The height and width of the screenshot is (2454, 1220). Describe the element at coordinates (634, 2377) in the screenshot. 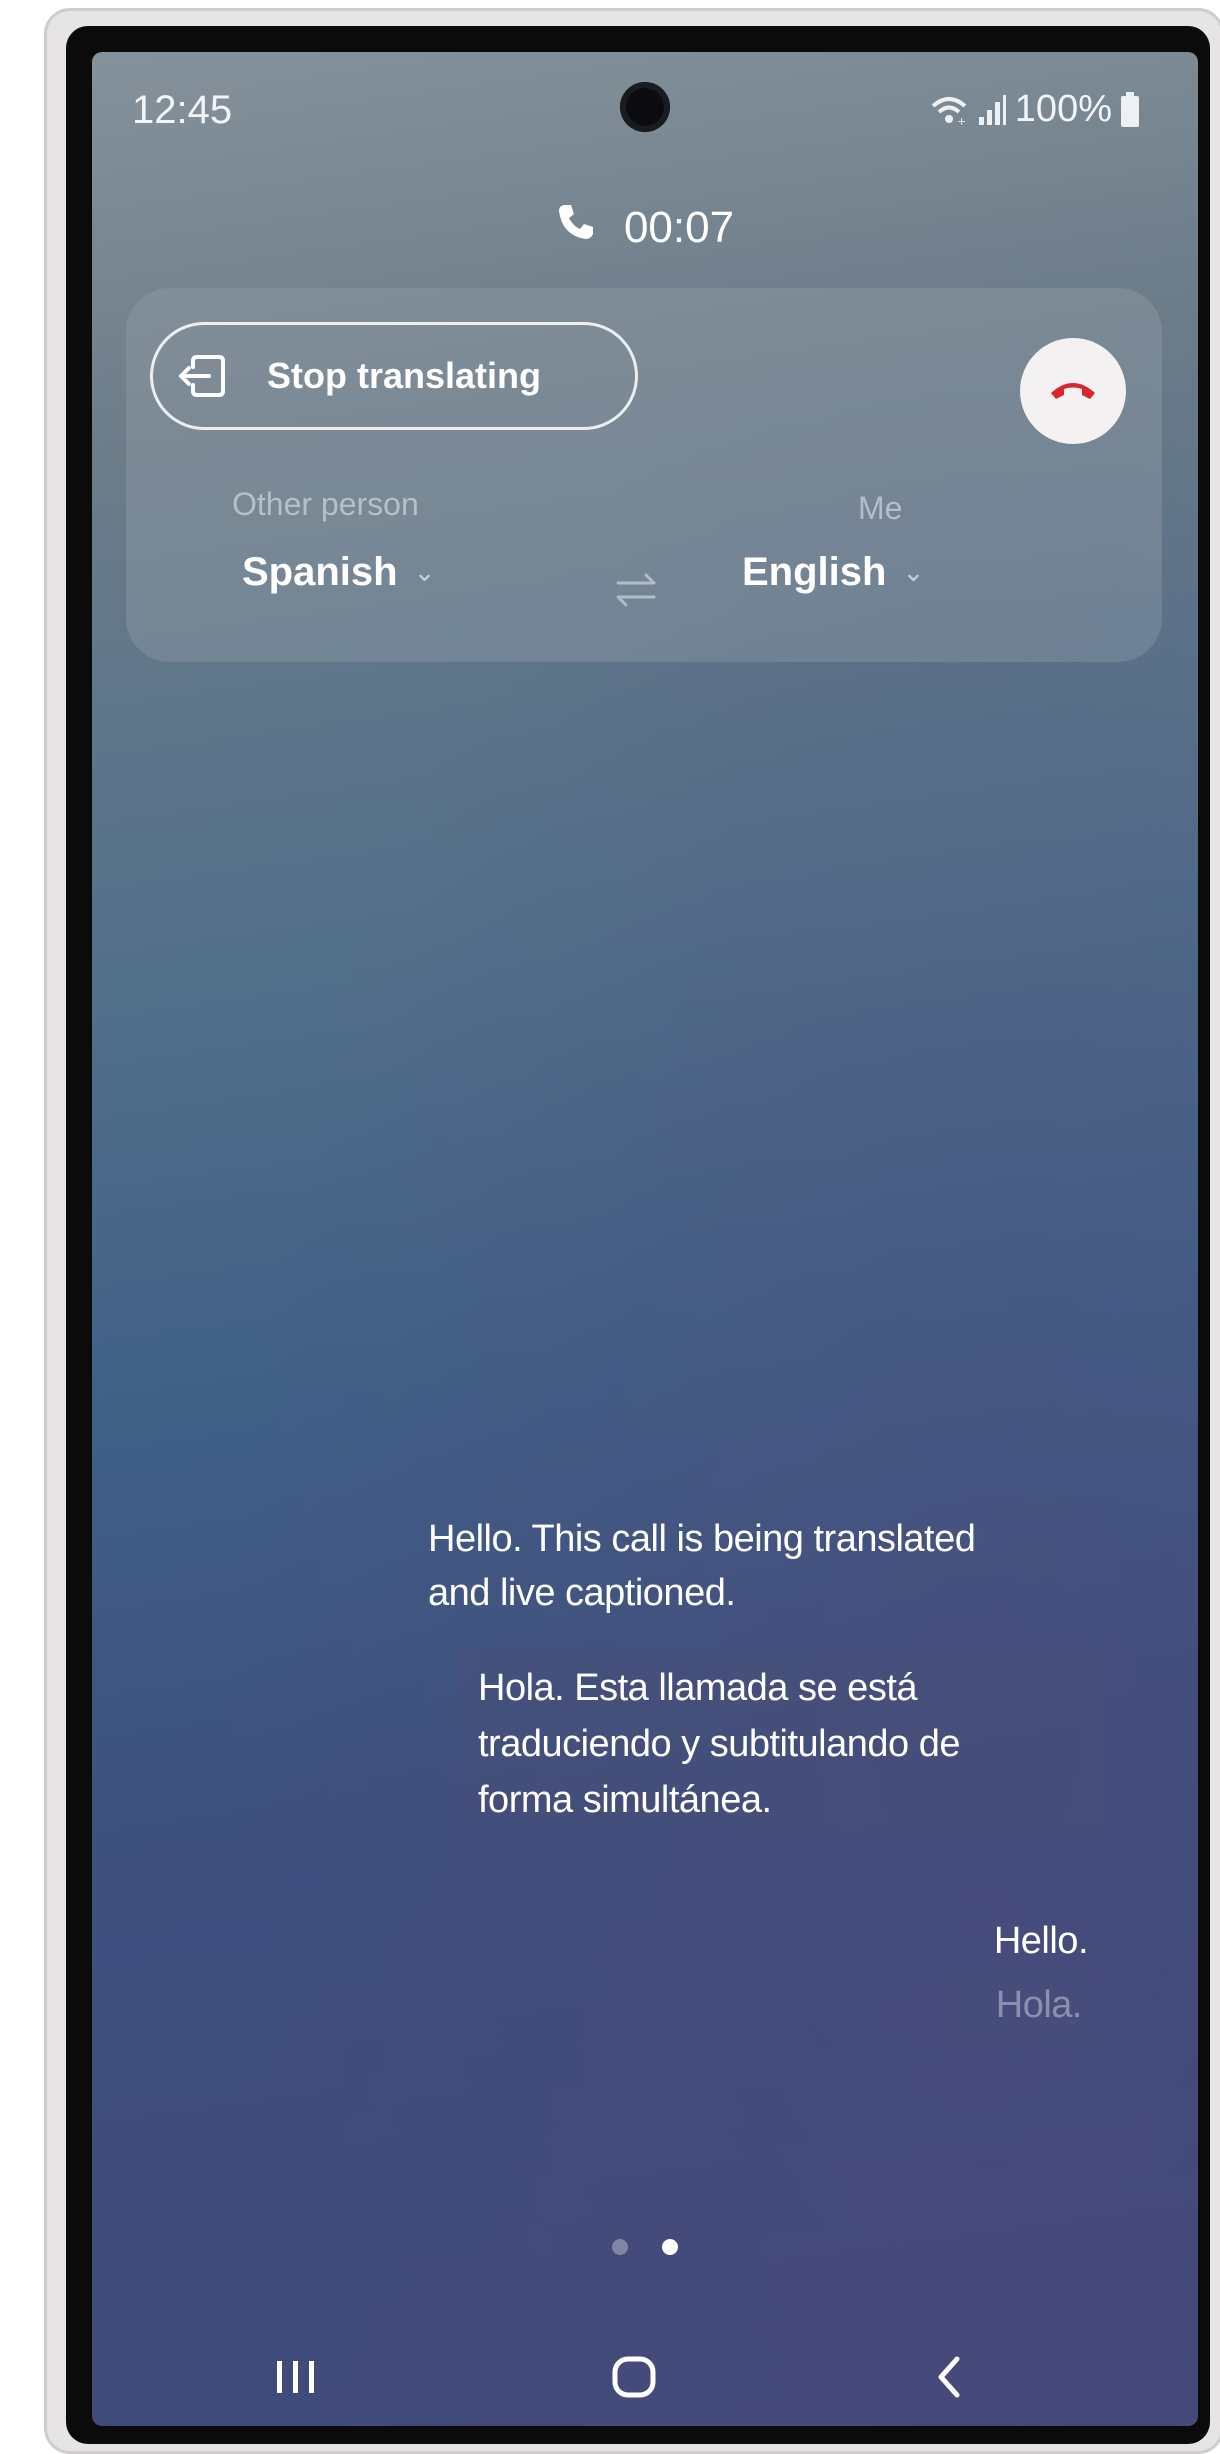

I see `home-icon` at that location.